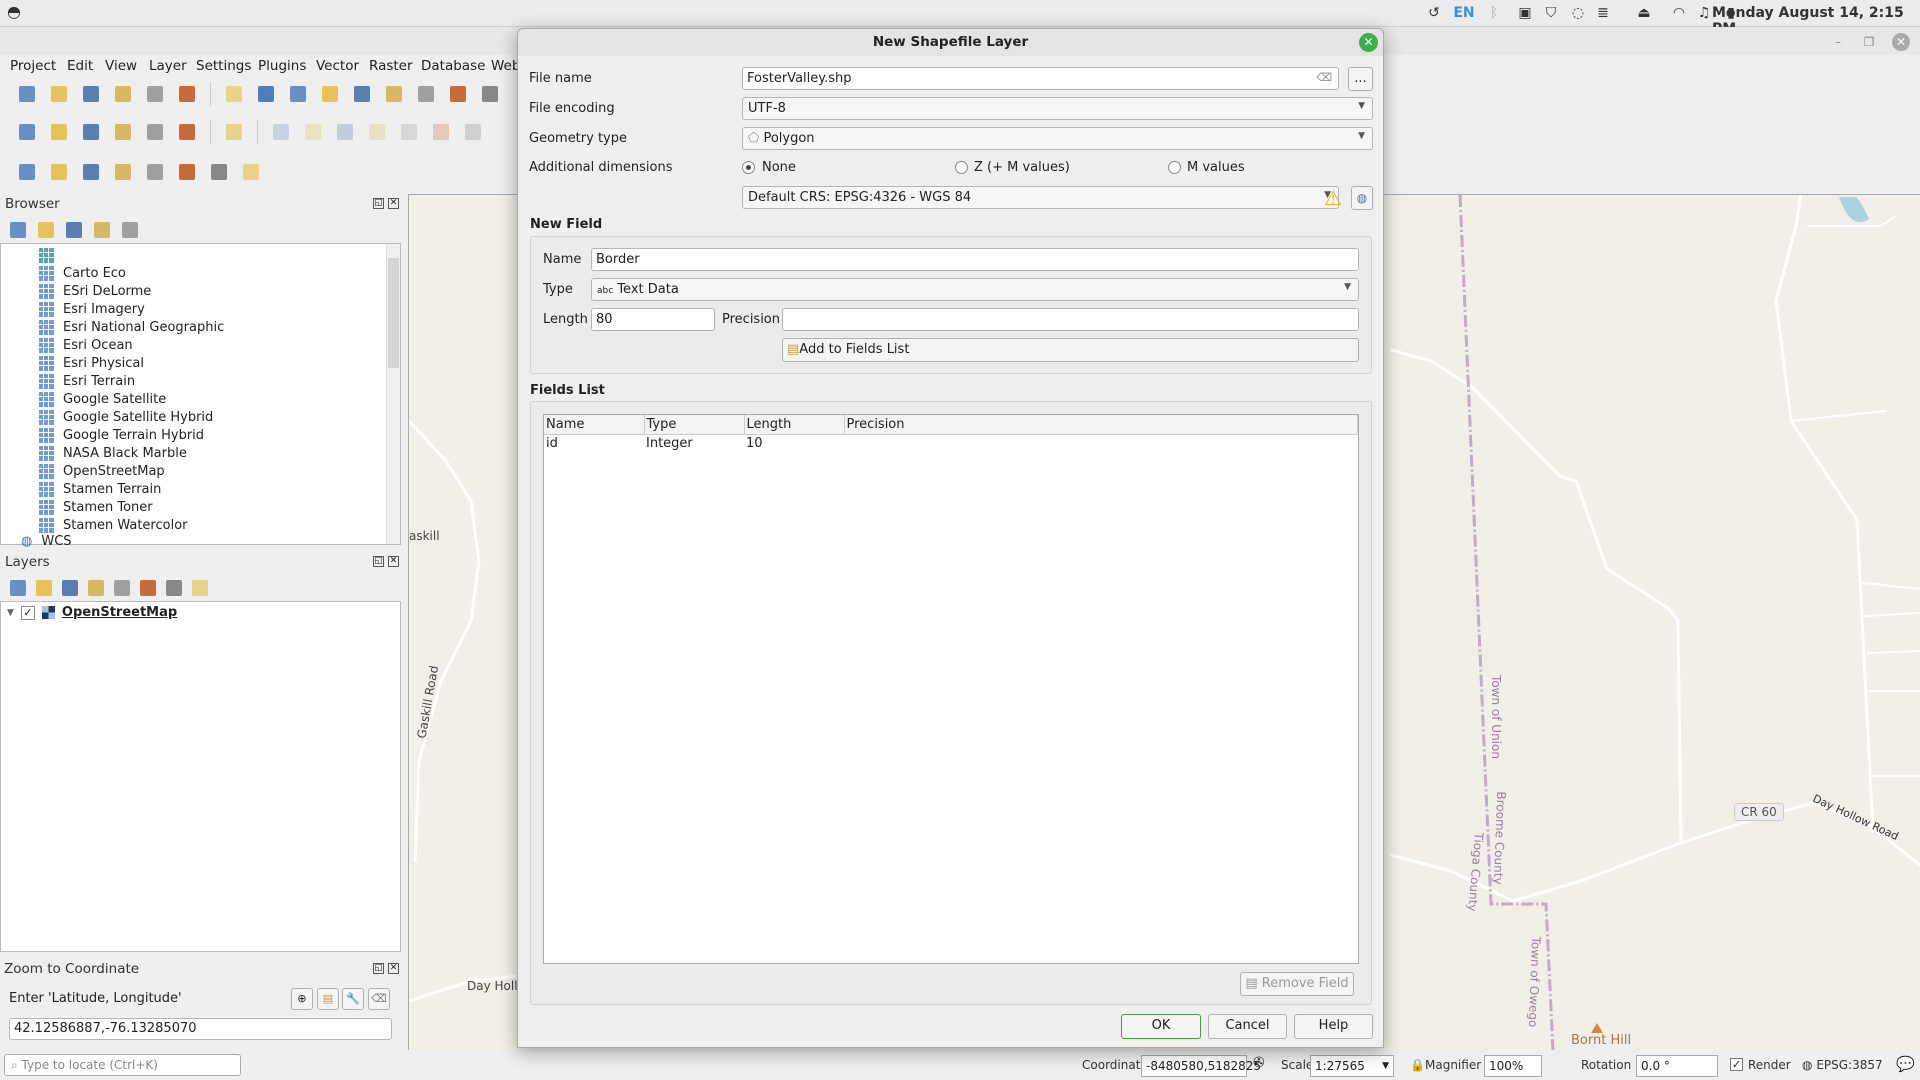 Image resolution: width=1920 pixels, height=1080 pixels. Describe the element at coordinates (96, 507) in the screenshot. I see `browser-item: Stamen Toner` at that location.